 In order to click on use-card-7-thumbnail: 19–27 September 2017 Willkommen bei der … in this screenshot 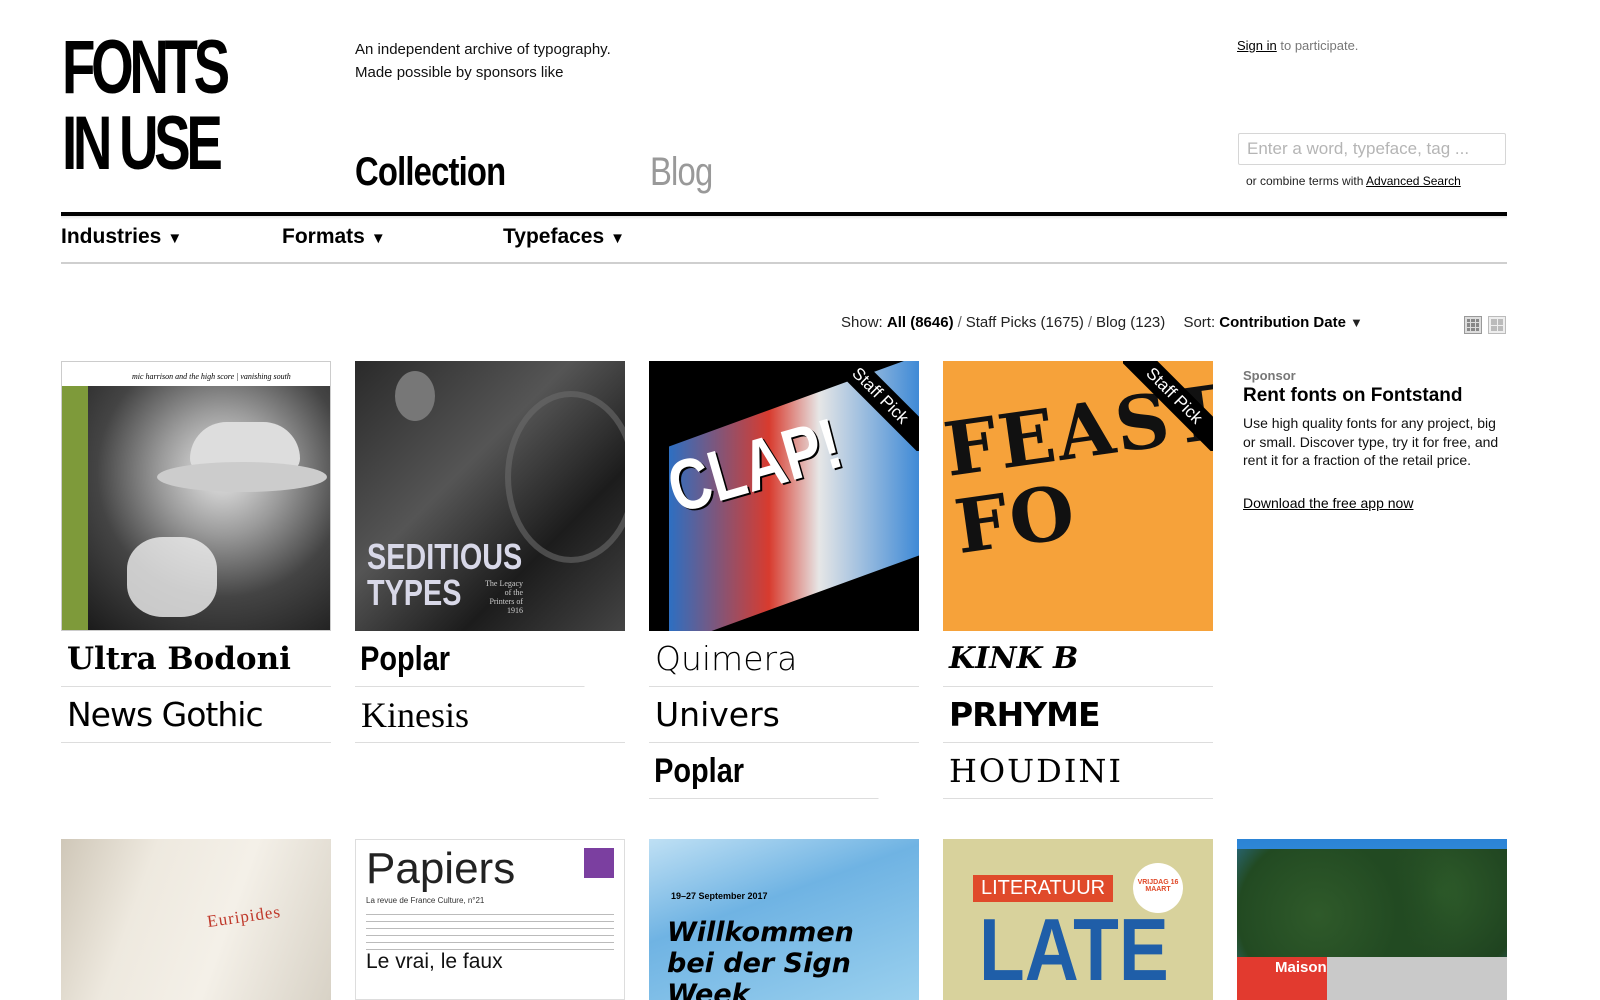, I will do `click(784, 919)`.